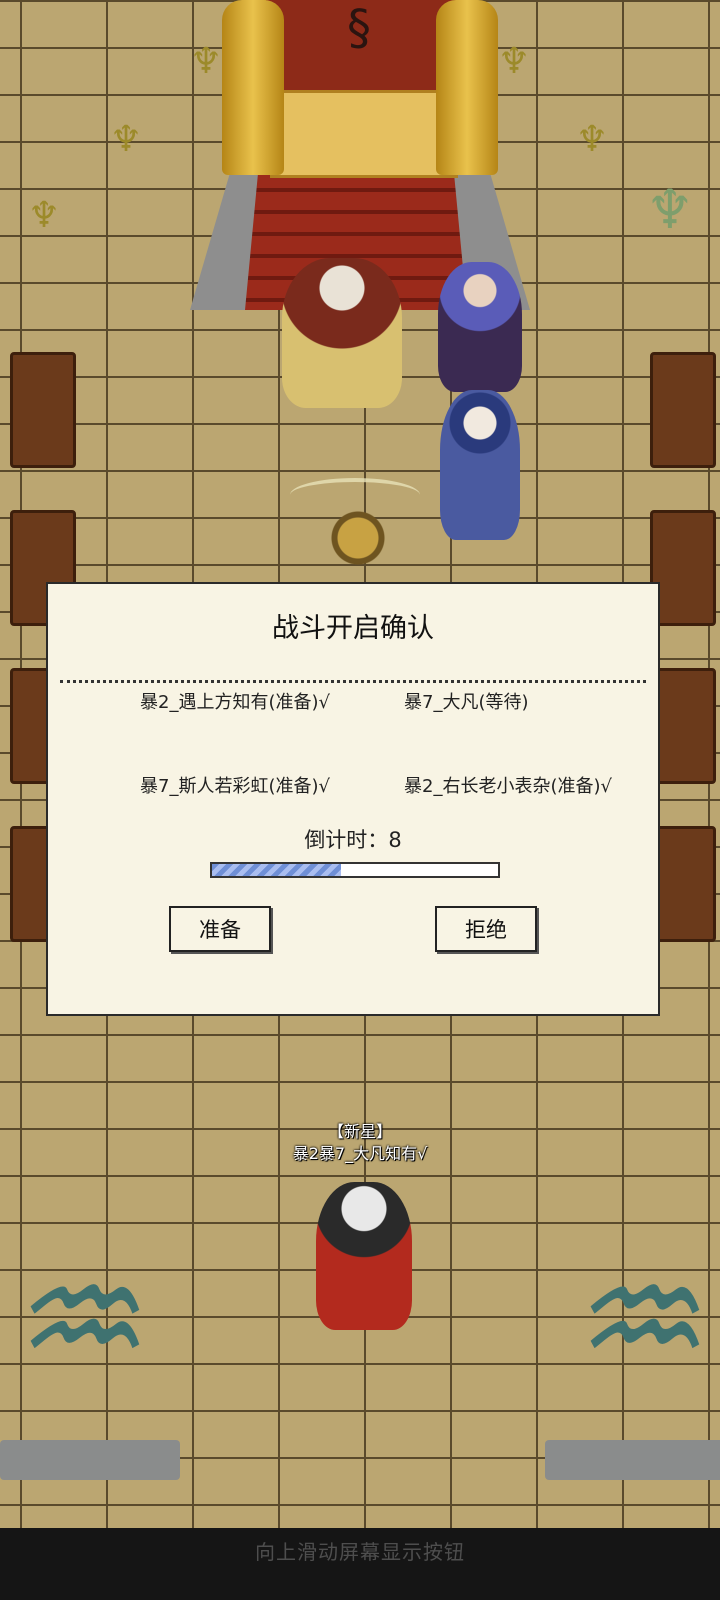 Image resolution: width=720 pixels, height=1600 pixels. I want to click on team-member-status: 暴2_遇上方知有(准备)√, so click(235, 702).